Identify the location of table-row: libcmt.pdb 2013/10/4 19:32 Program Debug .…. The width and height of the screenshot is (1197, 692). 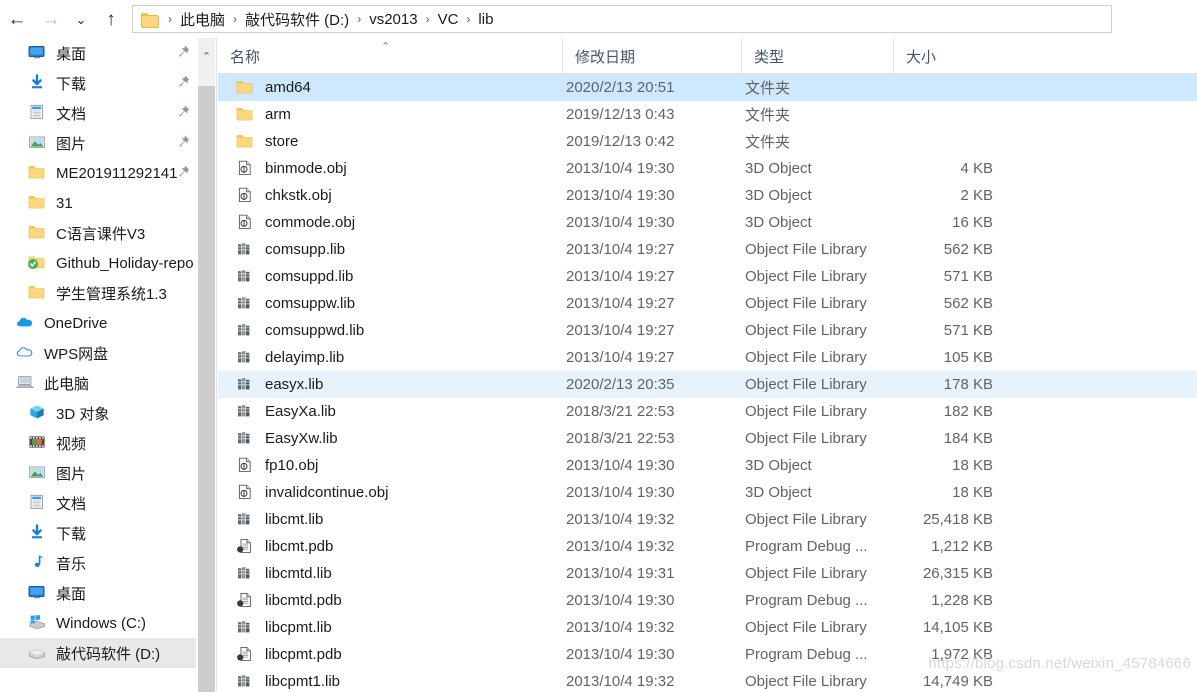
(707, 546).